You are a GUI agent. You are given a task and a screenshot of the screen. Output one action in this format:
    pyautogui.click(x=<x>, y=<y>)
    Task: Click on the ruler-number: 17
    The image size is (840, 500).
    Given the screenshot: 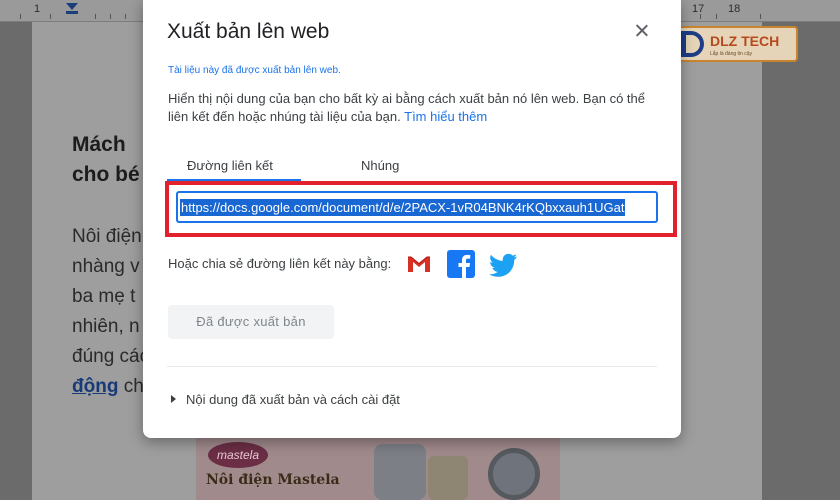 What is the action you would take?
    pyautogui.click(x=698, y=9)
    